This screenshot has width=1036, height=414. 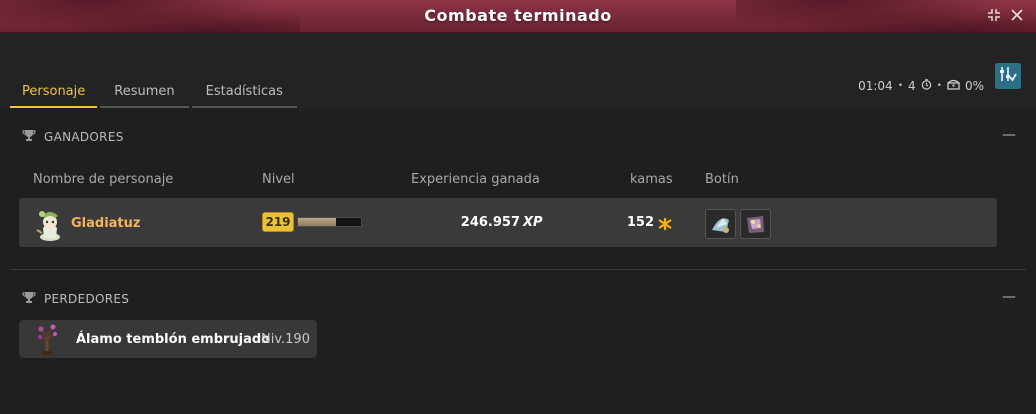 I want to click on tab-personaje: Personaje, so click(x=54, y=92).